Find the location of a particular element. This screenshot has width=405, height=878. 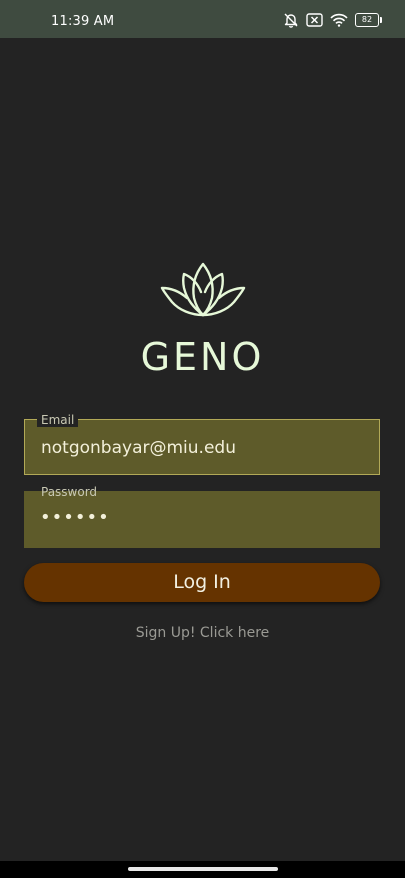

battery-level: 82 is located at coordinates (367, 19).